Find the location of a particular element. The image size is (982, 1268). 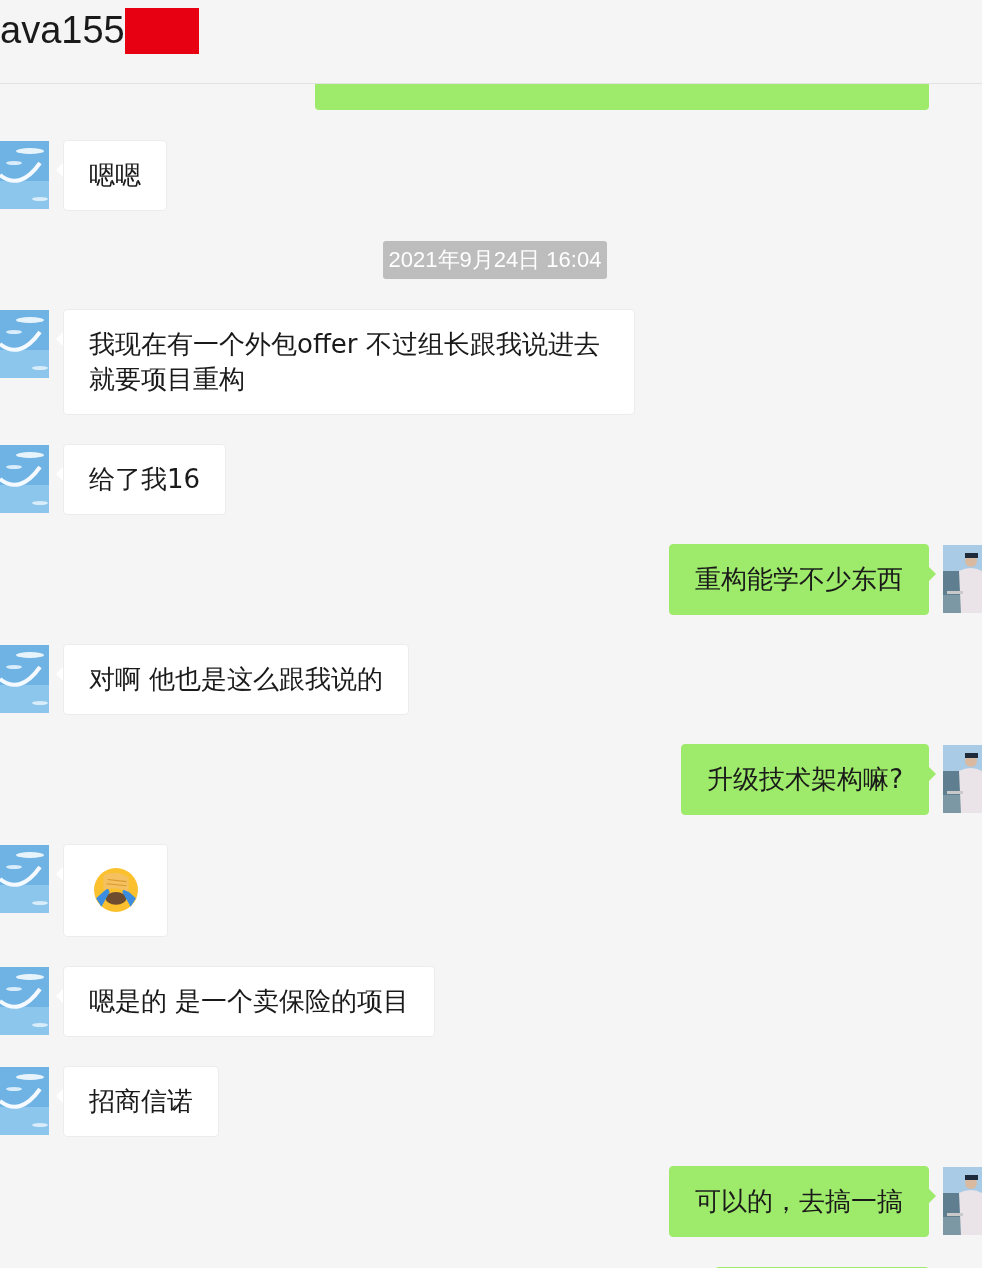

emoji-icon is located at coordinates (116, 890).